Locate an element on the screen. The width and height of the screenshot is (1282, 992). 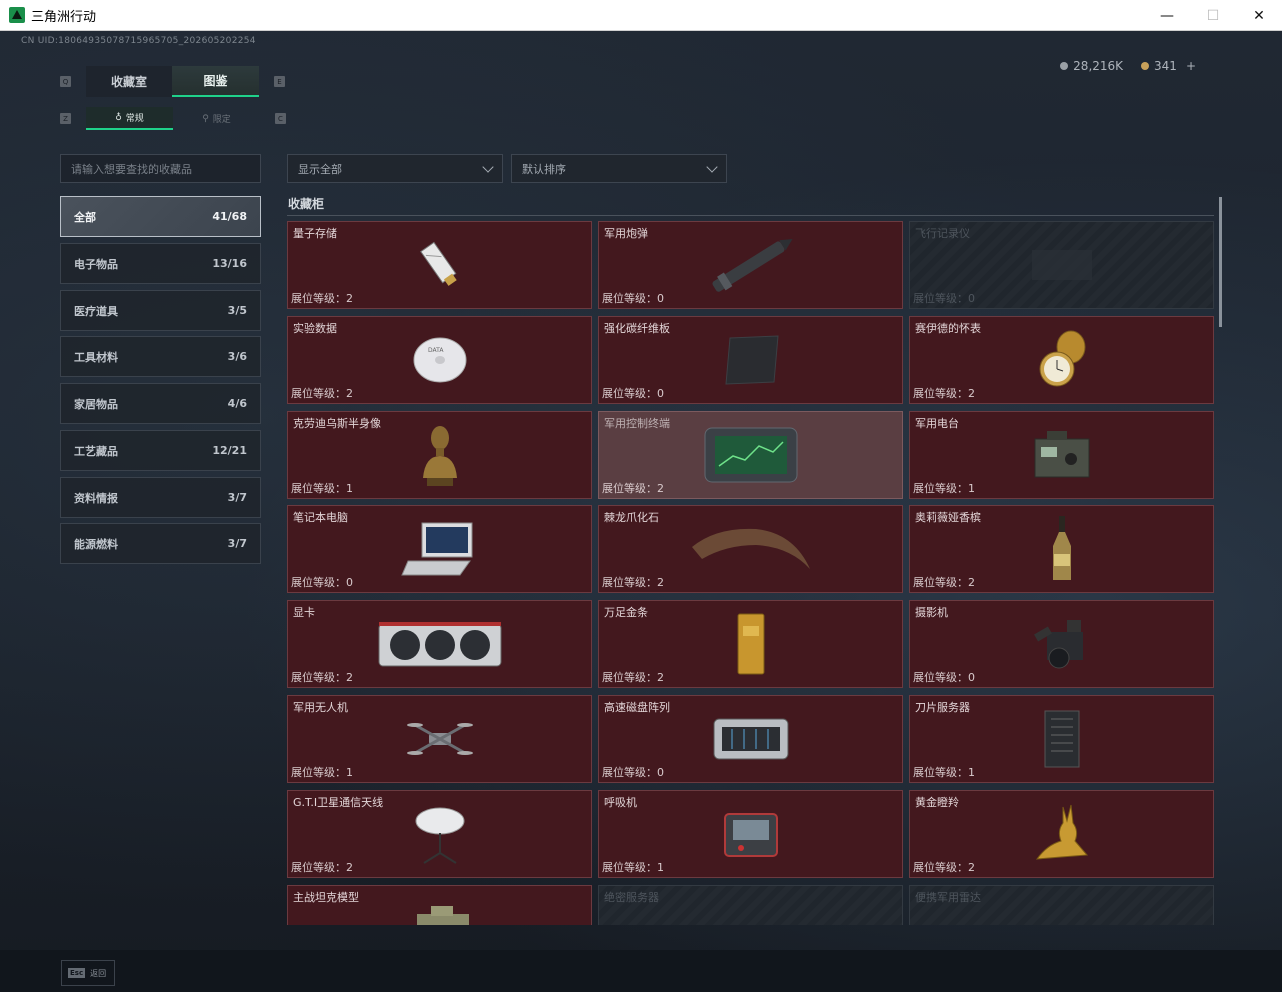
search-input: 请输入想要查找的收藏品 is located at coordinates (160, 168).